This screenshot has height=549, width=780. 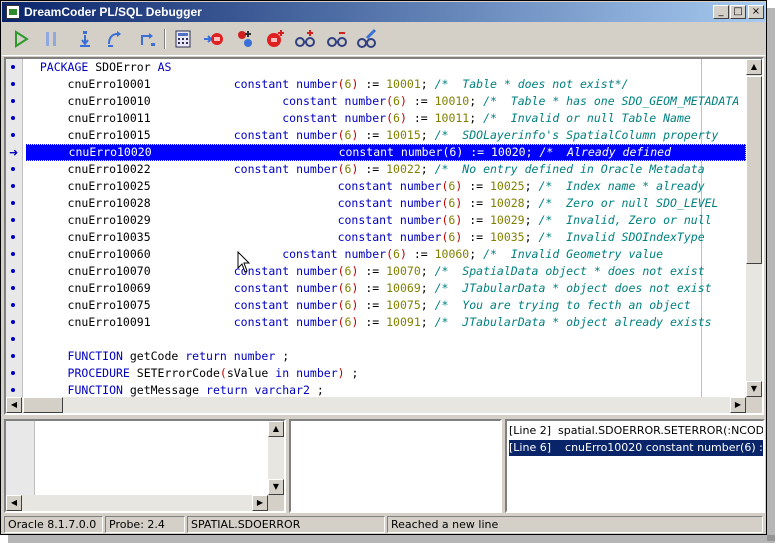 I want to click on status-version: Oracle 8.1.7.0.0, so click(x=53, y=524).